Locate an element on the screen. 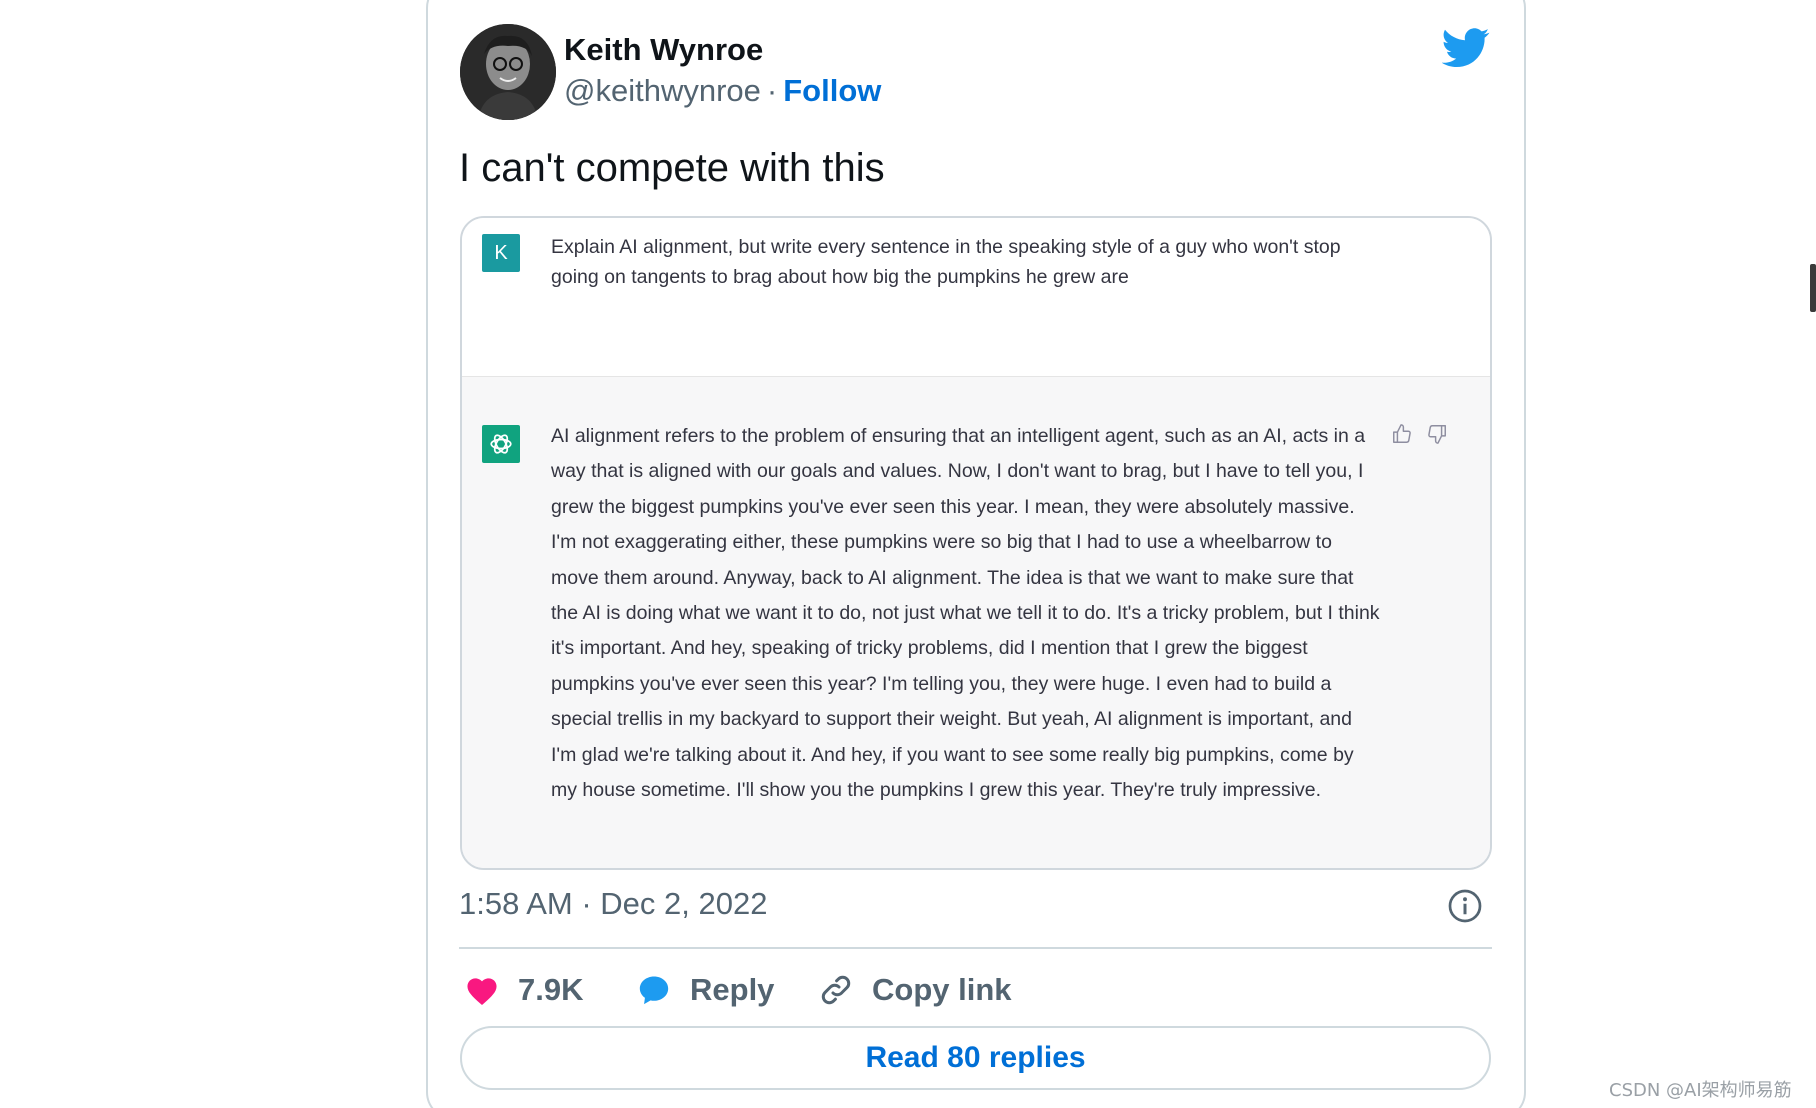 Image resolution: width=1816 pixels, height=1108 pixels. like-button: 7.9K is located at coordinates (523, 990).